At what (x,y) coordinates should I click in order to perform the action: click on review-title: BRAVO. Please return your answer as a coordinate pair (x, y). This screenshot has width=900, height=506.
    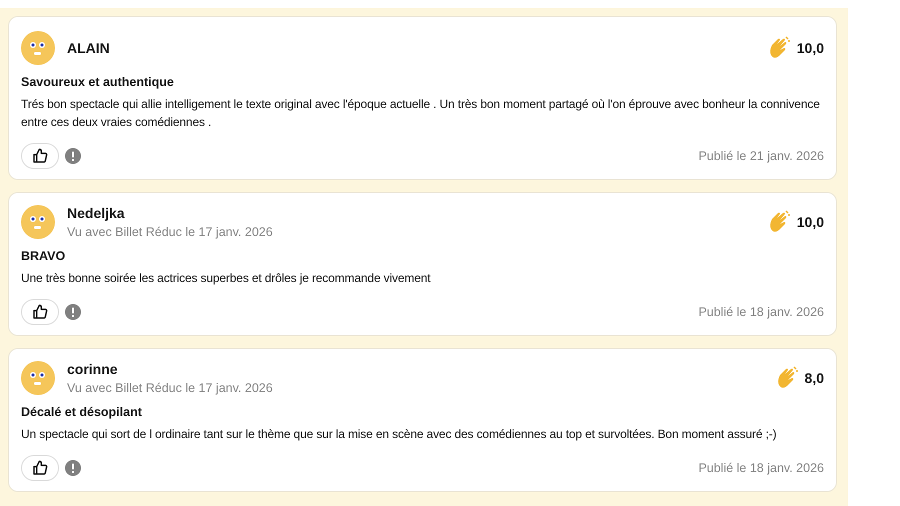
    Looking at the image, I should click on (43, 256).